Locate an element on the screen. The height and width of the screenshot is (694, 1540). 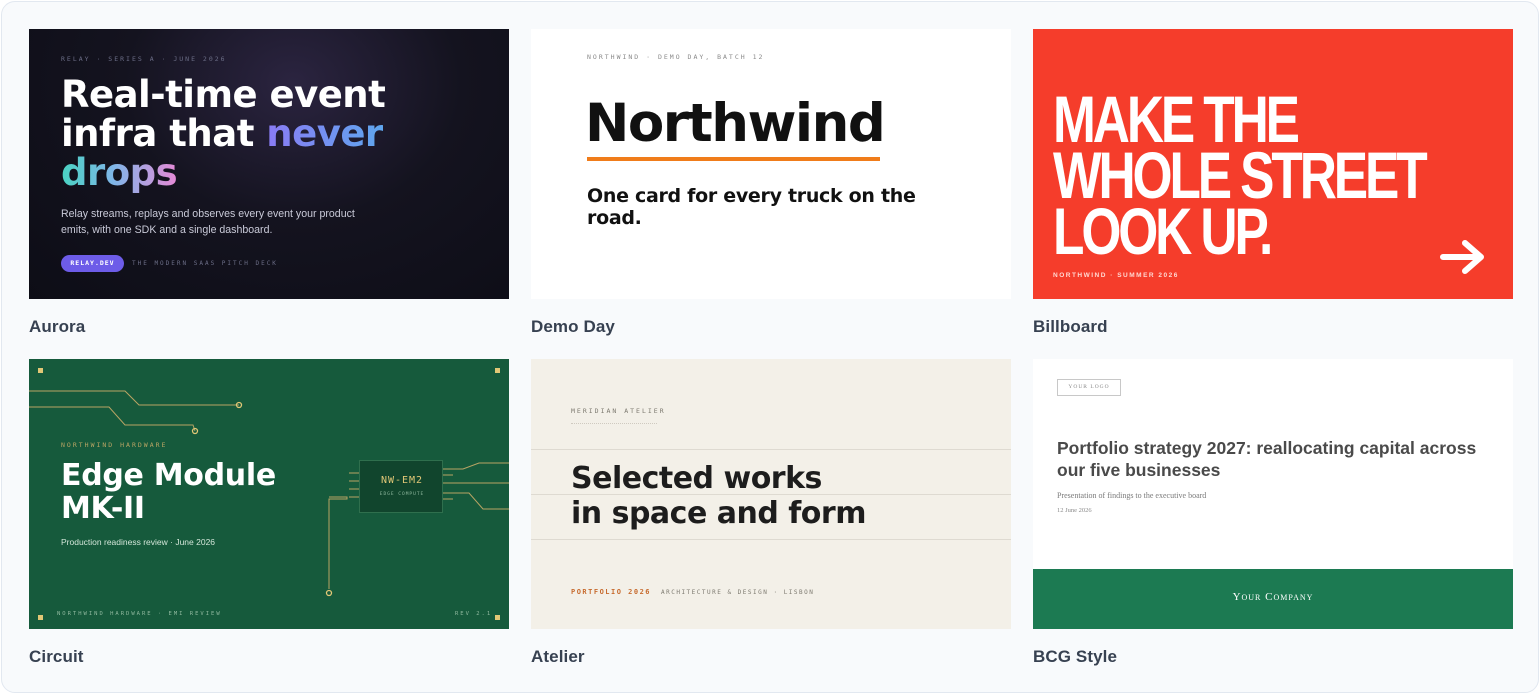
title-line: in space and form is located at coordinates (718, 513).